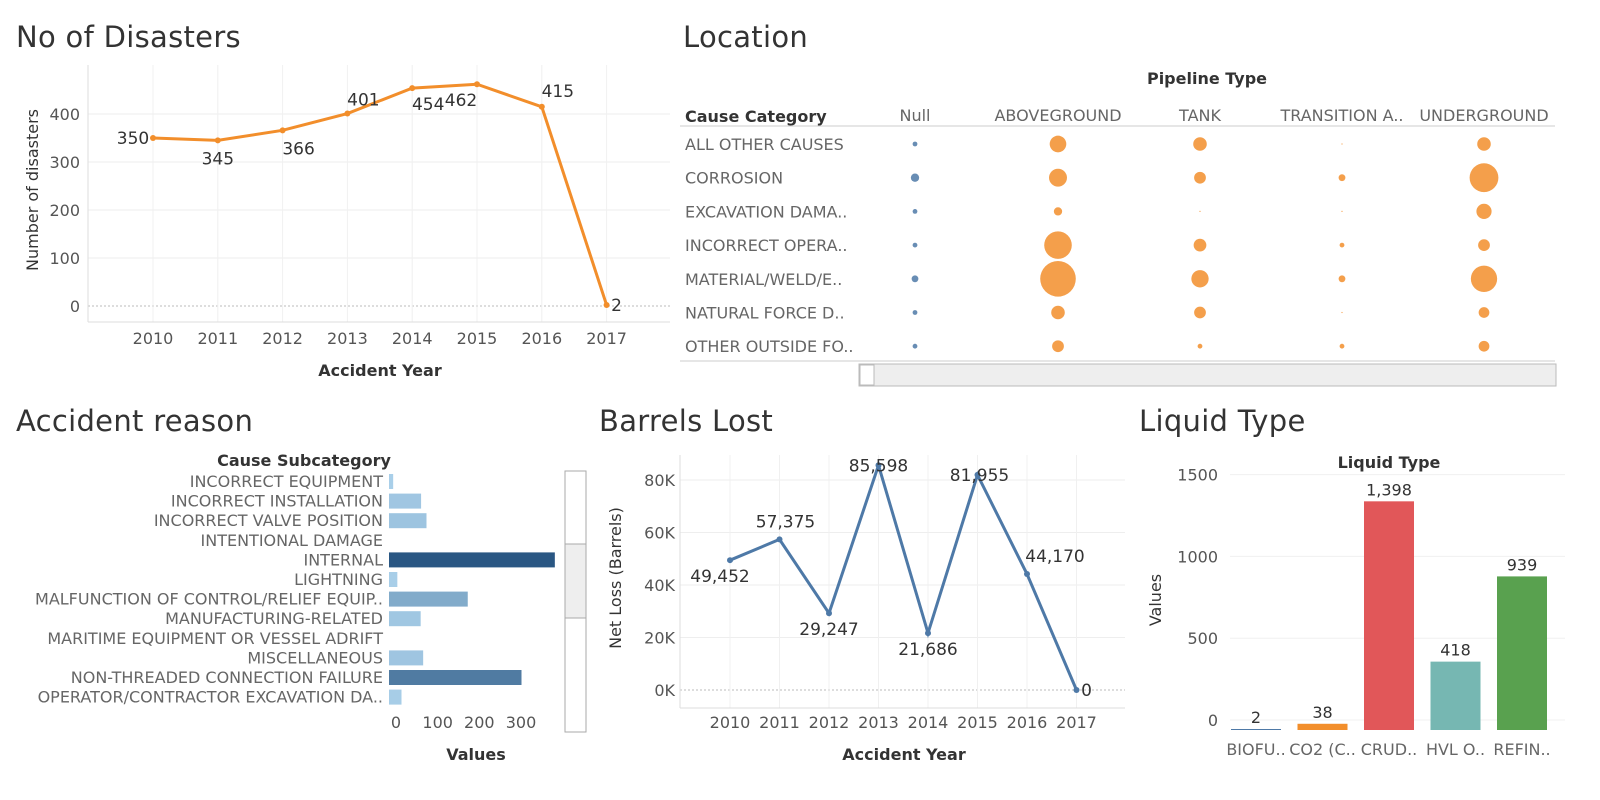  What do you see at coordinates (479, 722) in the screenshot?
I see `x-tick-label: 200` at bounding box center [479, 722].